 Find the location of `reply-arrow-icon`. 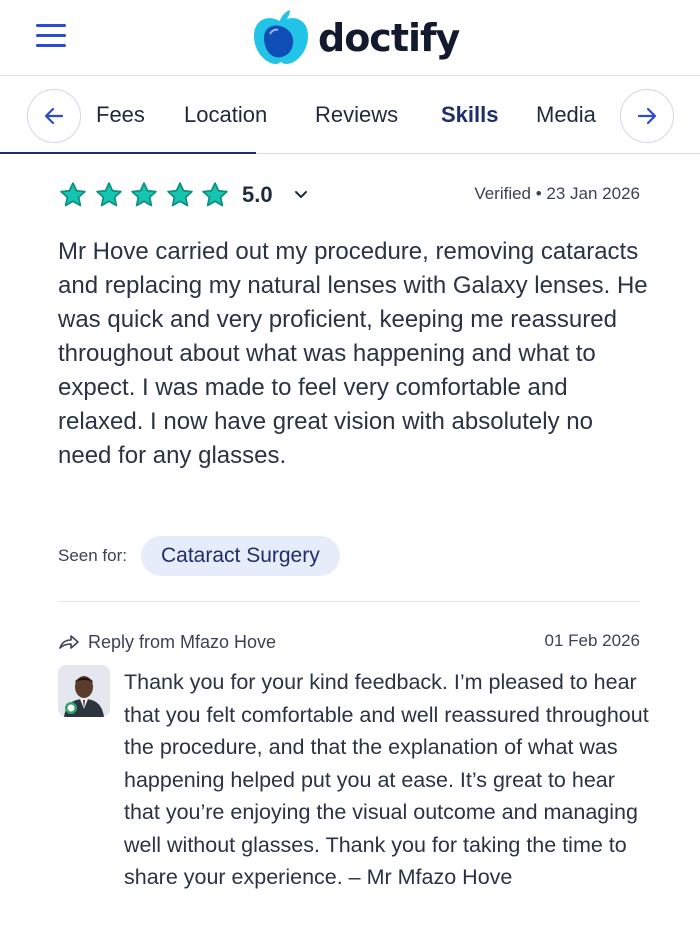

reply-arrow-icon is located at coordinates (69, 642).